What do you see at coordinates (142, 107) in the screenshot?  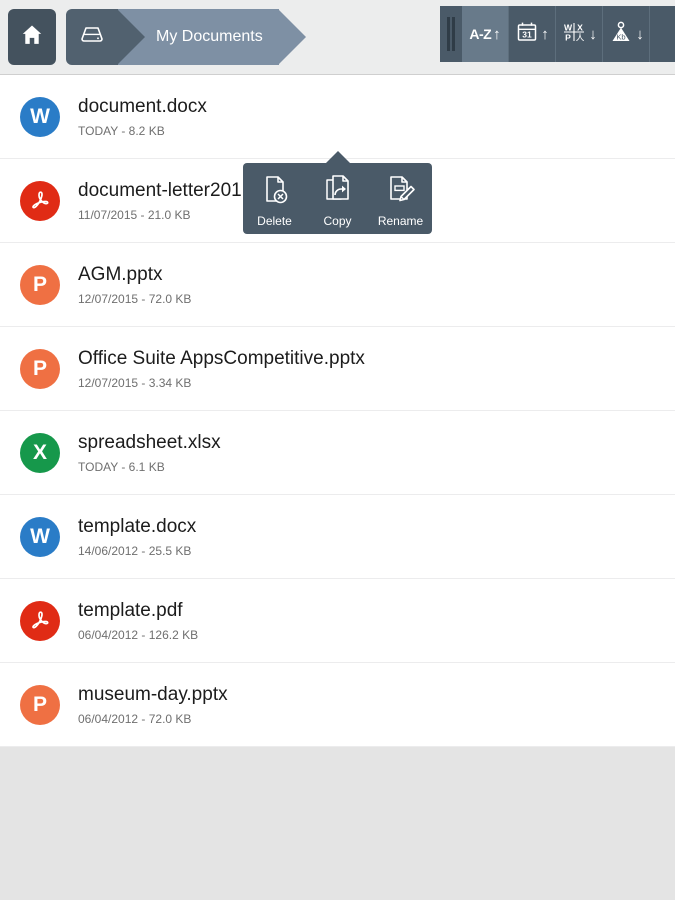 I see `file-name: document.docx` at bounding box center [142, 107].